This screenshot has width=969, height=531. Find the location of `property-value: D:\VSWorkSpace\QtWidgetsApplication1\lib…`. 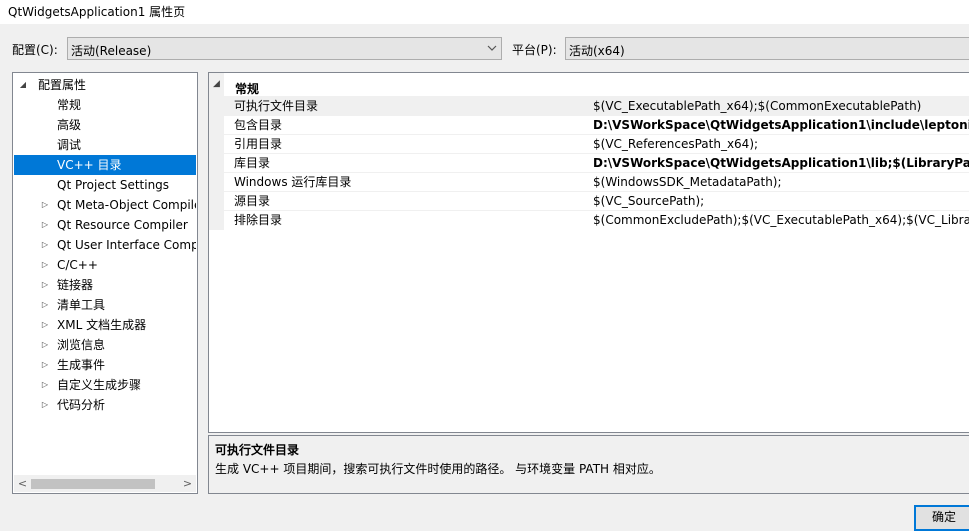

property-value: D:\VSWorkSpace\QtWidgetsApplication1\lib… is located at coordinates (781, 163).